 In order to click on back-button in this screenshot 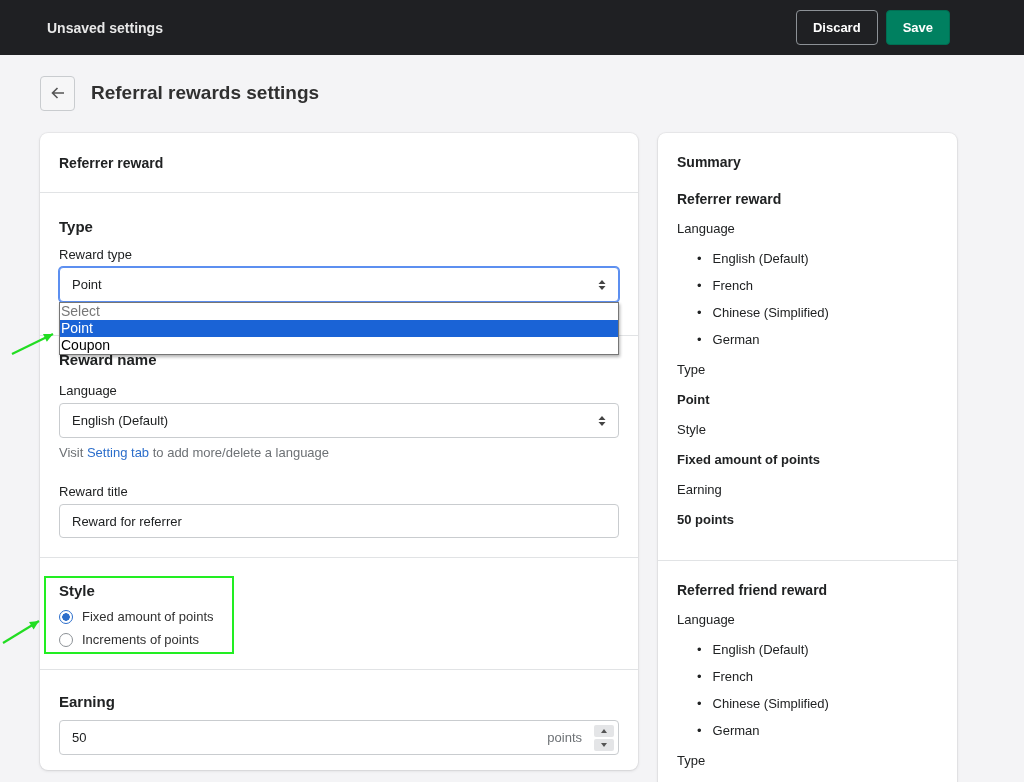, I will do `click(57, 93)`.